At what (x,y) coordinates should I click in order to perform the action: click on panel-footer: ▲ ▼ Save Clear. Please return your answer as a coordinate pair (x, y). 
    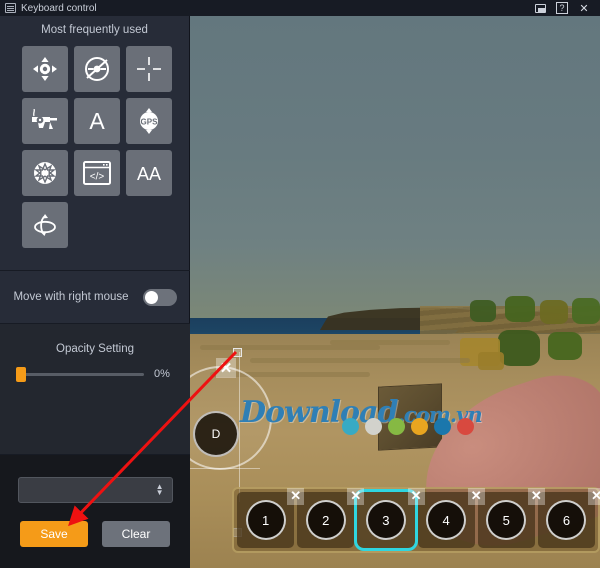
    Looking at the image, I should click on (95, 511).